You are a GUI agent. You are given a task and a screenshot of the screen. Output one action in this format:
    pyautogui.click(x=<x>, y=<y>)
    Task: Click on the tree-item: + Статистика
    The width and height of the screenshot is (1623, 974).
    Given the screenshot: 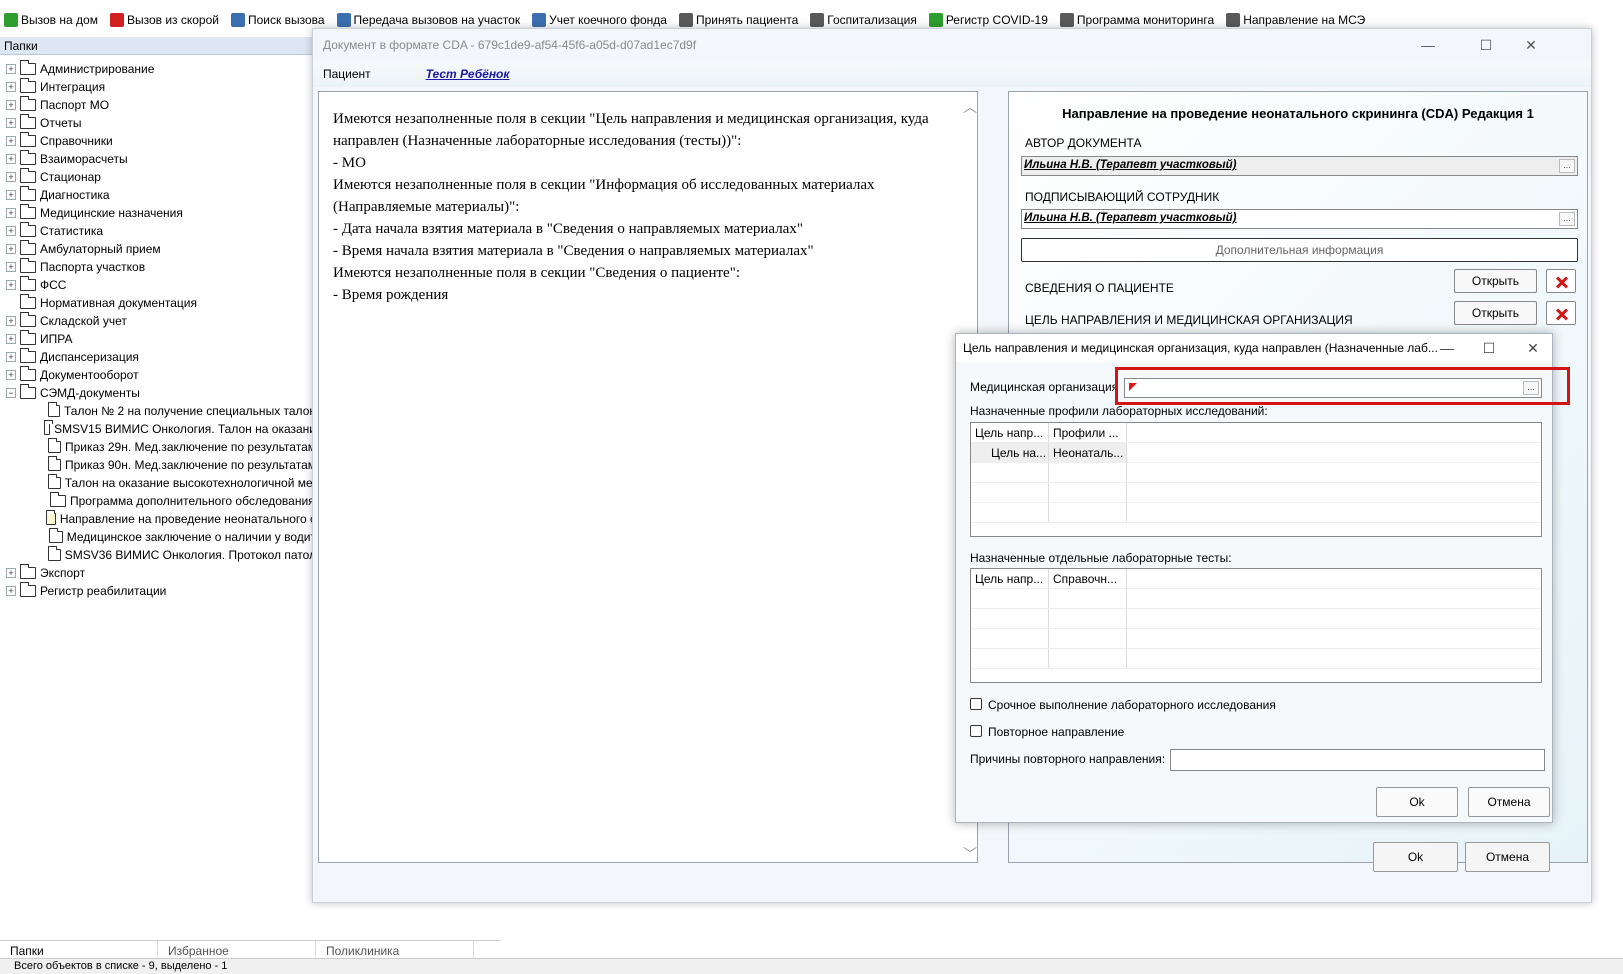 What is the action you would take?
    pyautogui.click(x=158, y=231)
    